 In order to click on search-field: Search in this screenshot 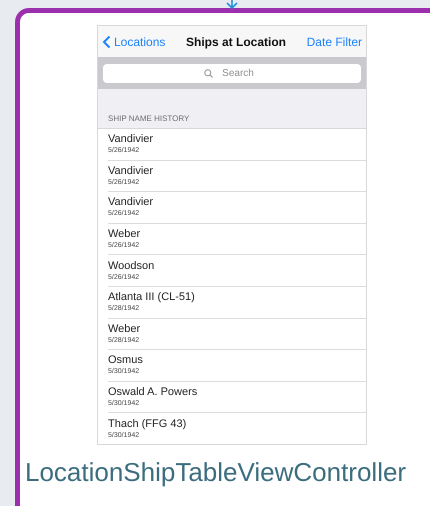, I will do `click(232, 73)`.